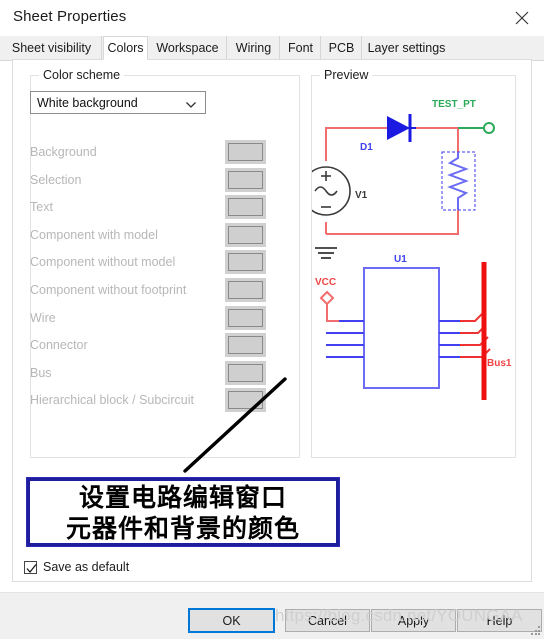 This screenshot has width=544, height=639. What do you see at coordinates (148, 347) in the screenshot?
I see `color-row: Connector` at bounding box center [148, 347].